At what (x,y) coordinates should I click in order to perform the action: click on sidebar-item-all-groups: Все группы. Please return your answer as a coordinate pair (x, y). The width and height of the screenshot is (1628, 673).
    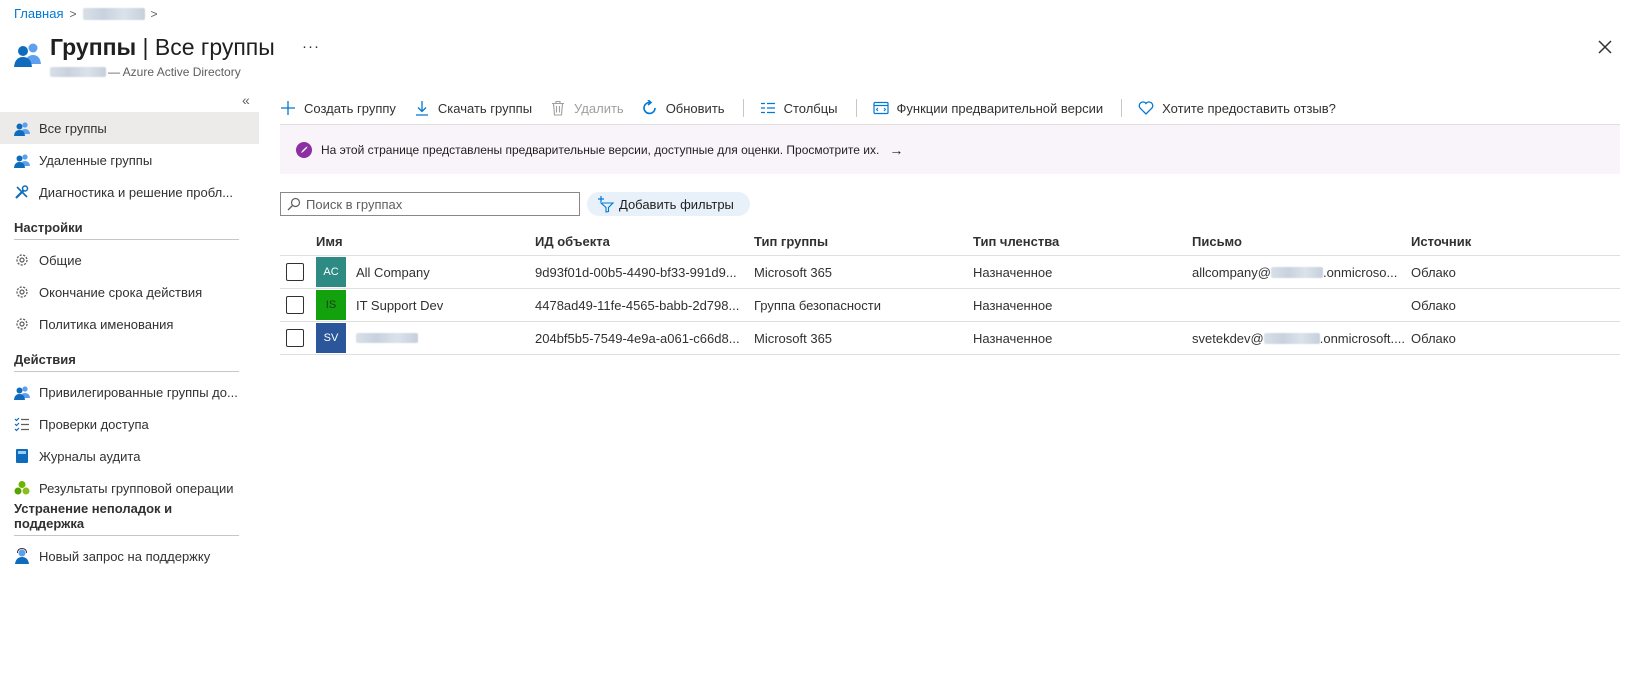
    Looking at the image, I should click on (129, 128).